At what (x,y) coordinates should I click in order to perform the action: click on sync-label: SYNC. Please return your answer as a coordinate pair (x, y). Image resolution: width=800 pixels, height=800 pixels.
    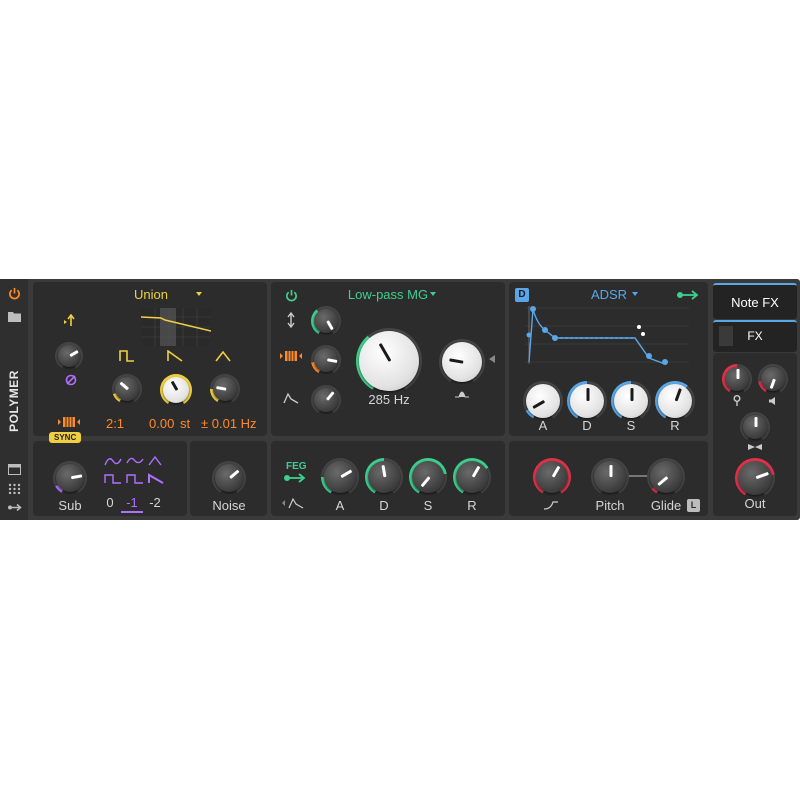
    Looking at the image, I should click on (65, 437).